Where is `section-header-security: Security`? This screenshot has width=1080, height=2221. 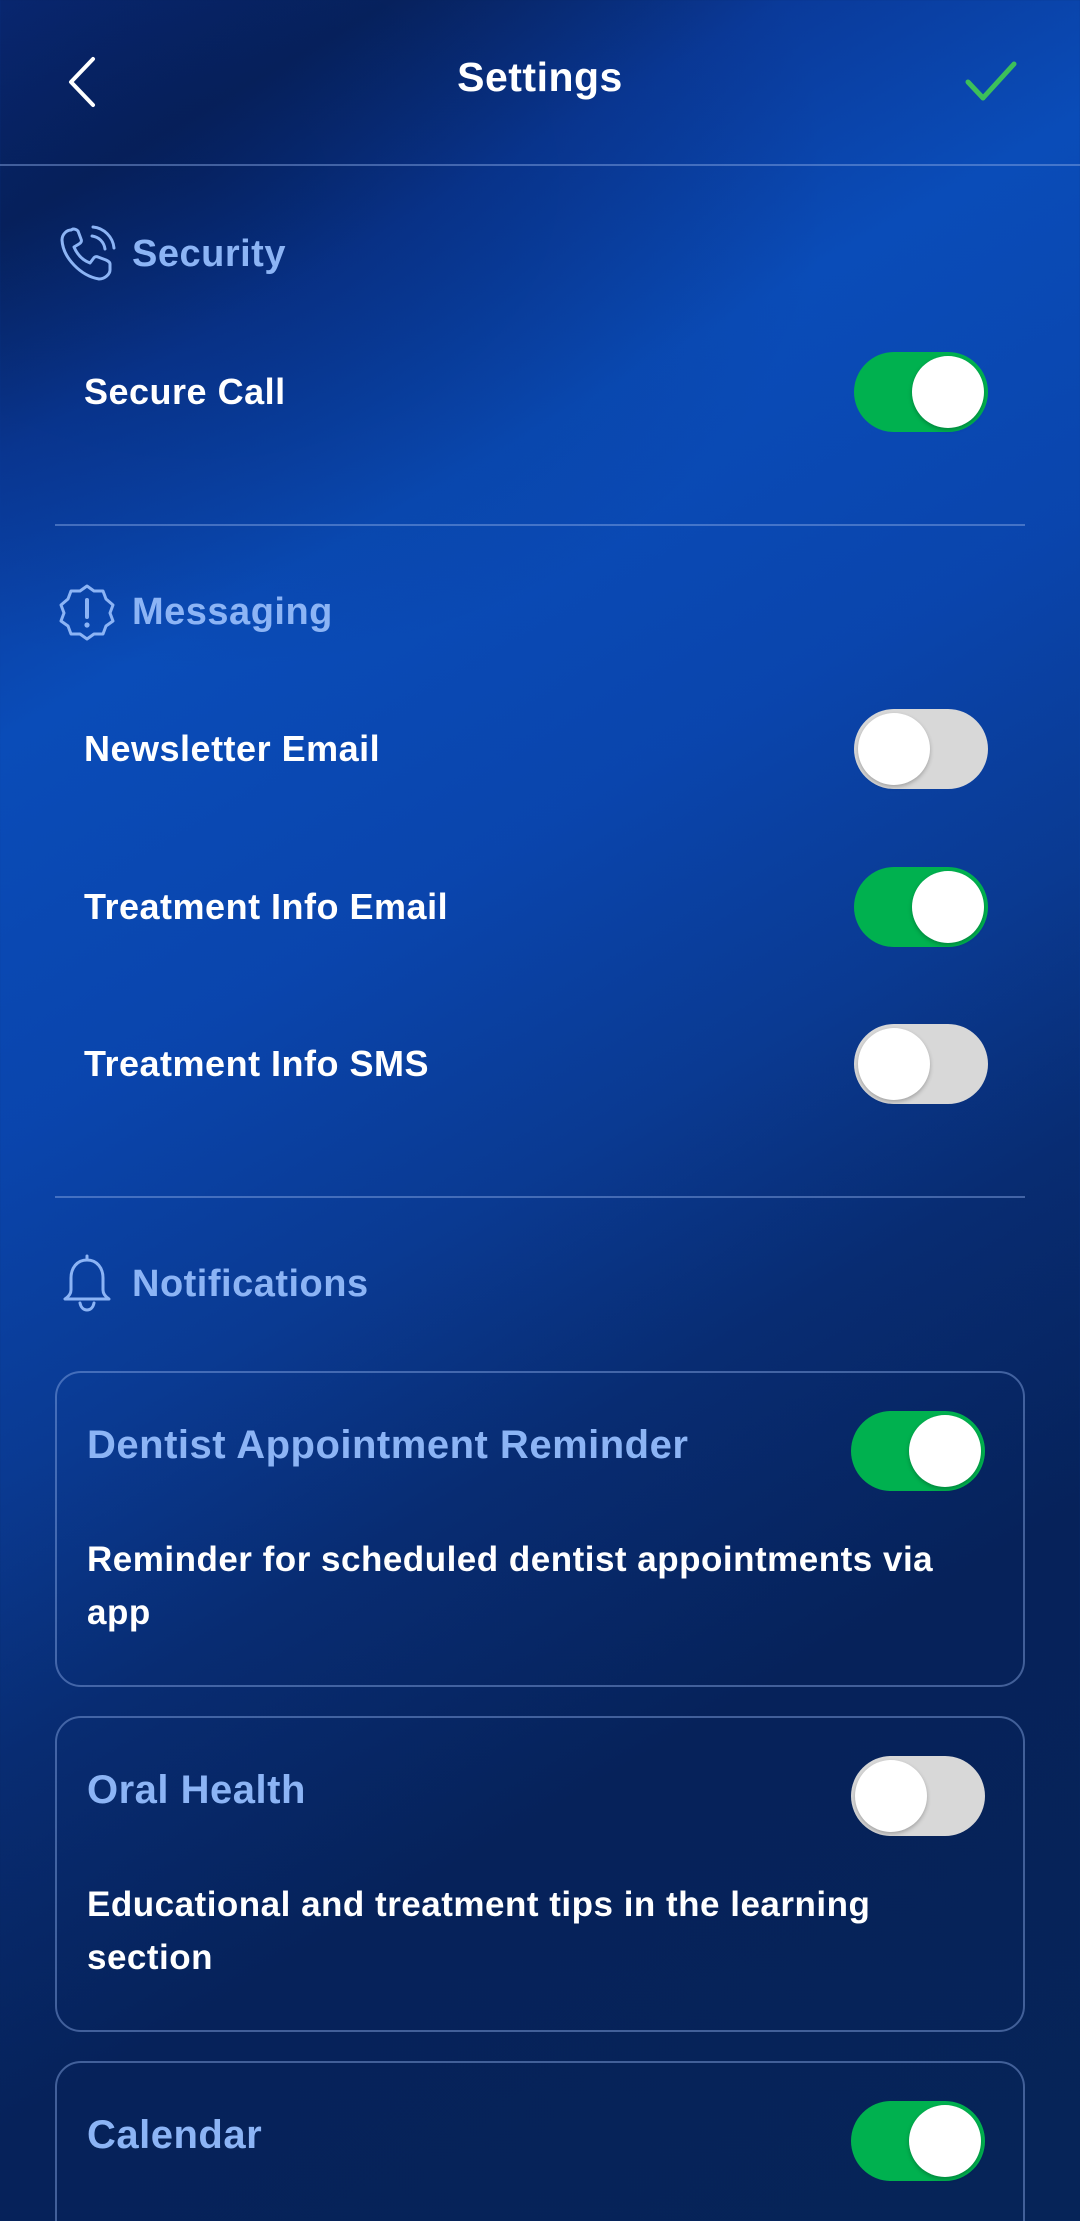 section-header-security: Security is located at coordinates (171, 254).